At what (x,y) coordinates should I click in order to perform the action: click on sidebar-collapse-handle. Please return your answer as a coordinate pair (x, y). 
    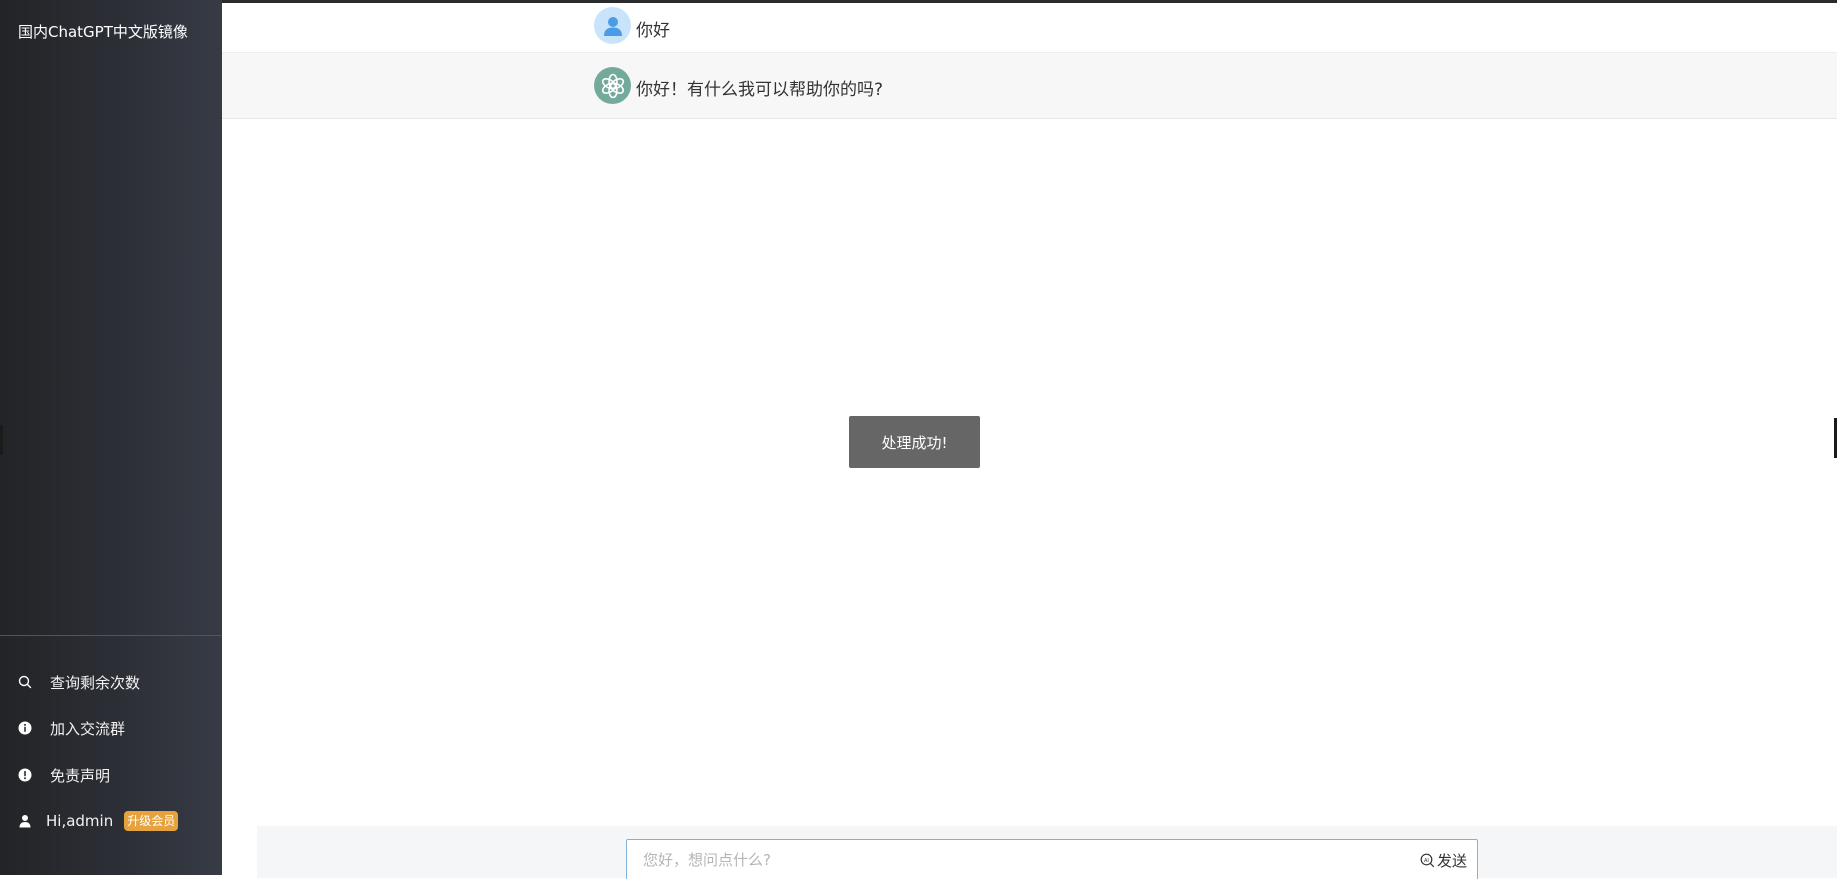
    Looking at the image, I should click on (1, 440).